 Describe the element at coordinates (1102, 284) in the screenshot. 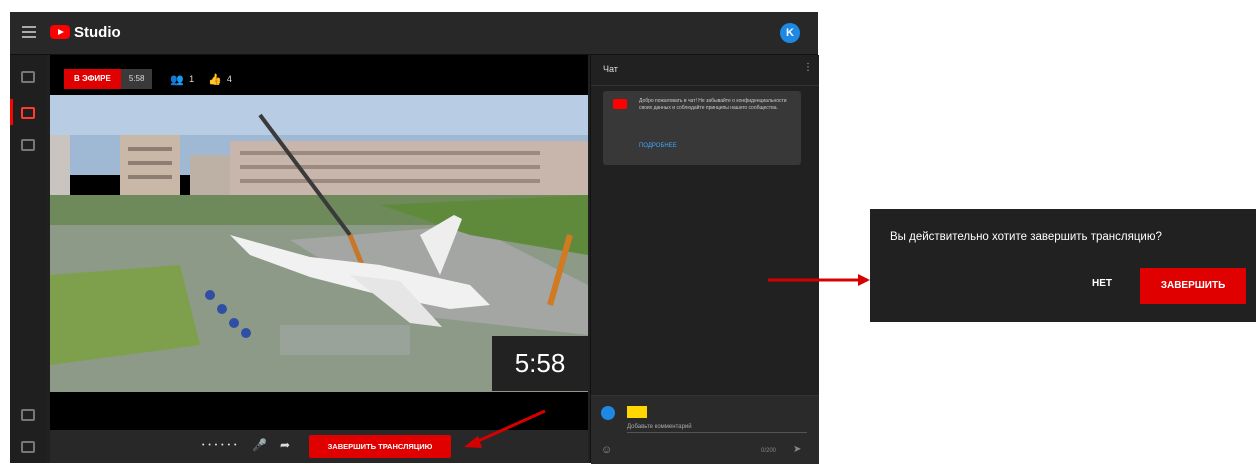

I see `cancel-button: НЕТ` at that location.